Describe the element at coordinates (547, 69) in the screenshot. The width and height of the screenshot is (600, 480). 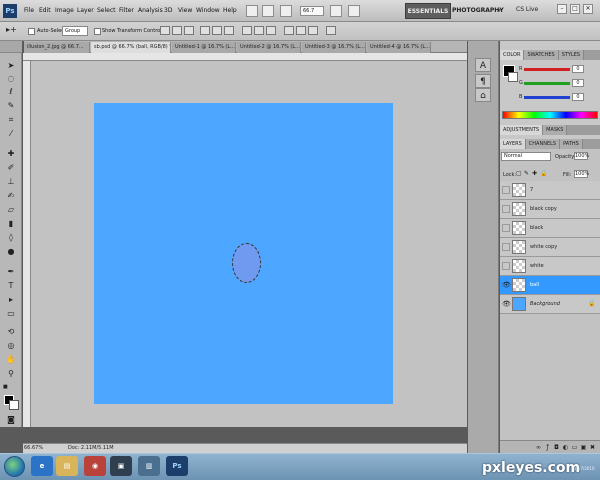
I see `red-slider` at that location.